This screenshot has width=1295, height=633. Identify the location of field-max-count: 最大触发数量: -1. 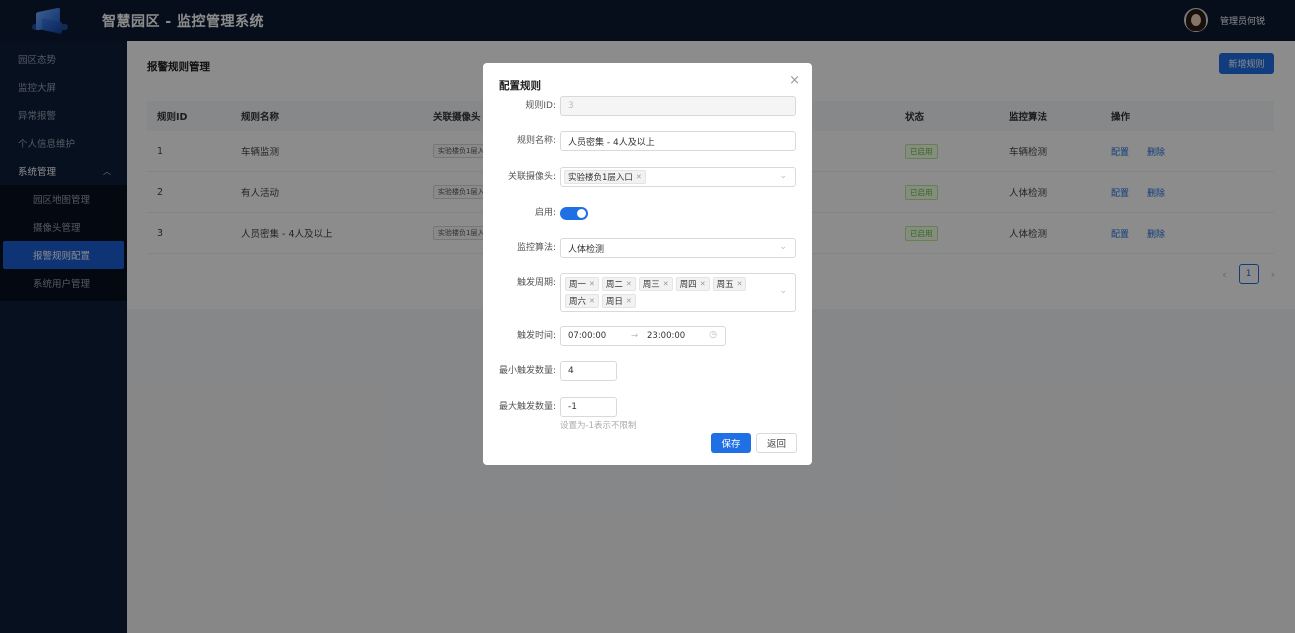
(647, 407).